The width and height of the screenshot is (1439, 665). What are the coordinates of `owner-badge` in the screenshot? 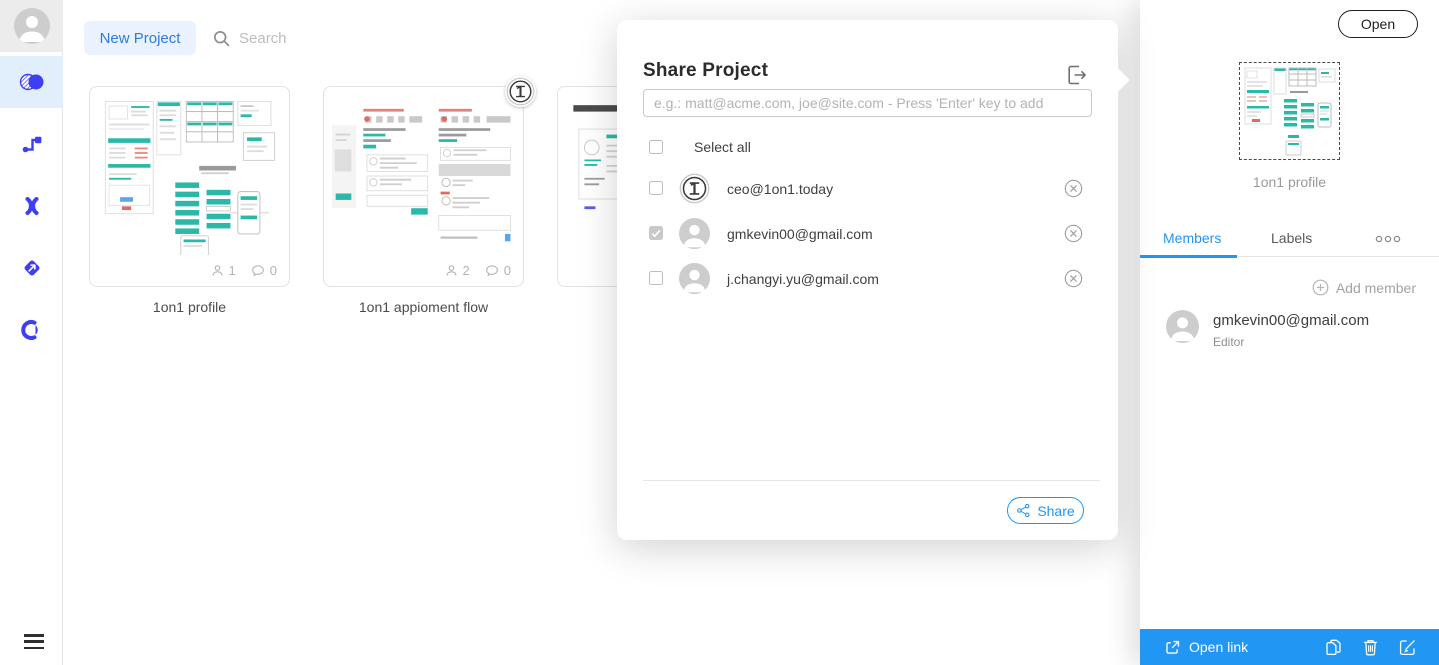 It's located at (520, 91).